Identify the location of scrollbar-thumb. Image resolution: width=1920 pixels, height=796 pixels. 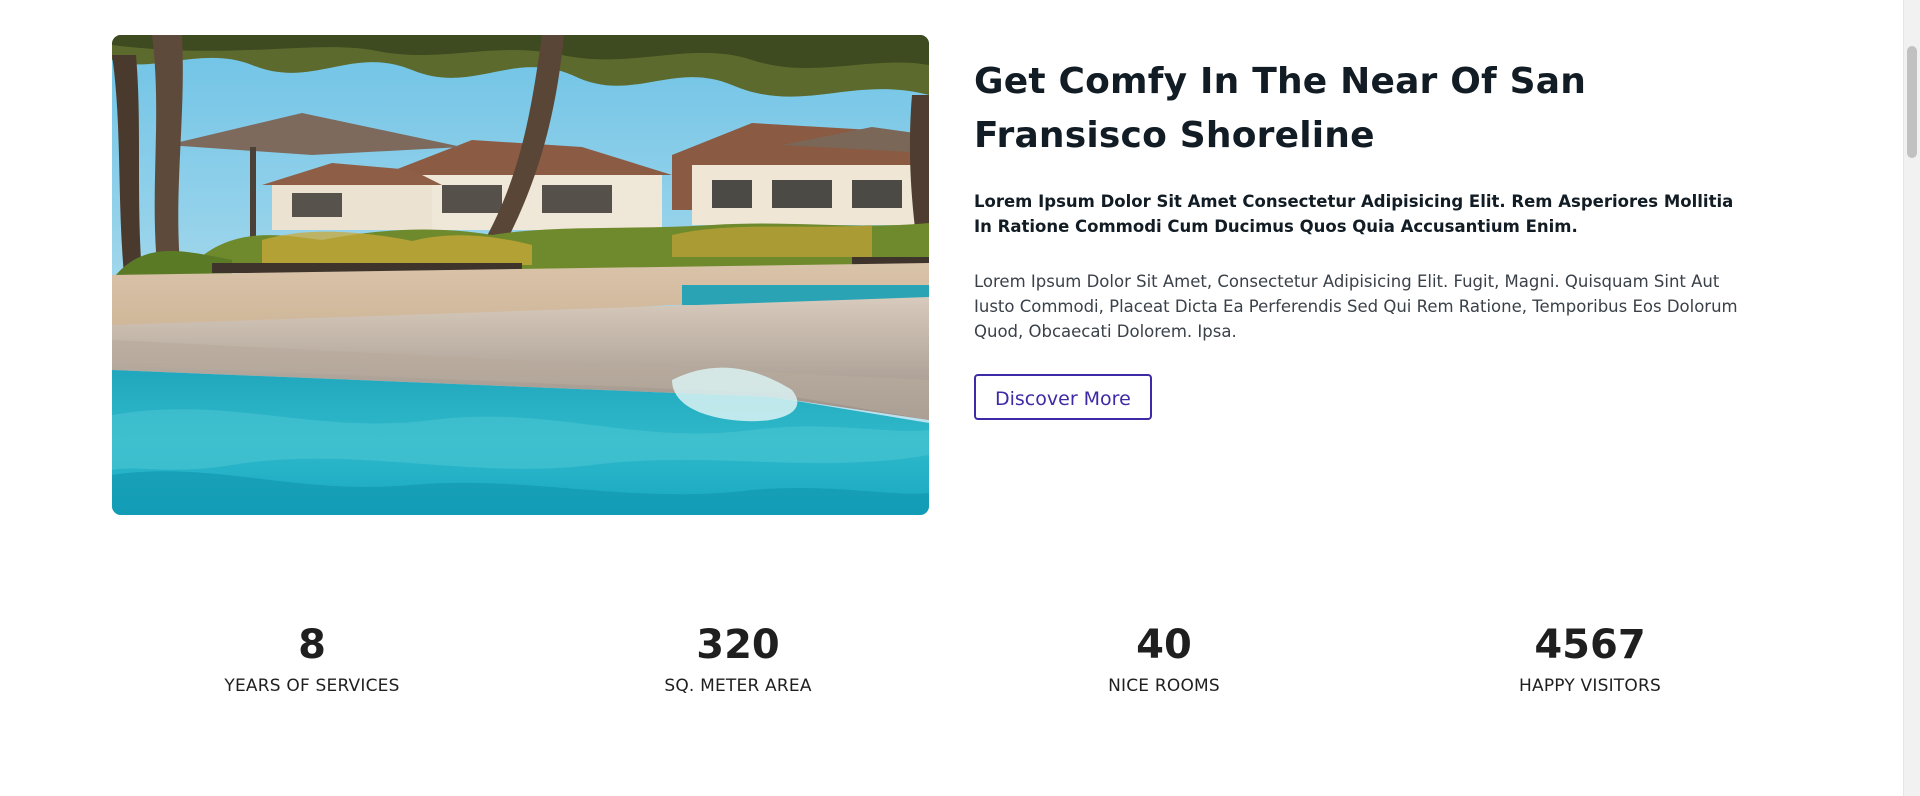
(1912, 102).